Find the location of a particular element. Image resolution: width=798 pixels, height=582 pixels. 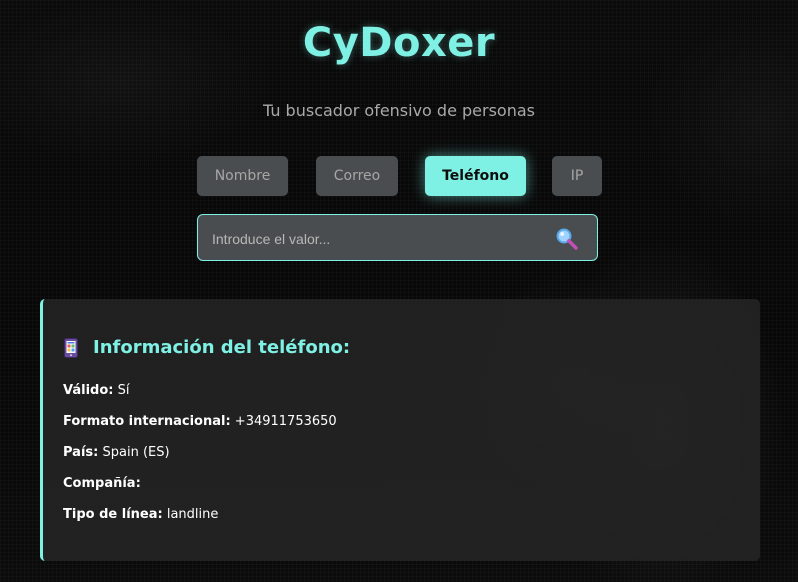

row-tipo-de-linea: Tipo de línea: landline is located at coordinates (140, 514).